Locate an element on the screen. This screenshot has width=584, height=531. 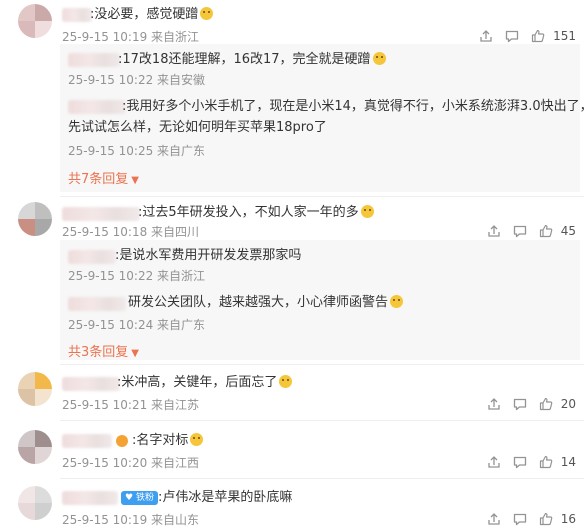
reply-text: :是说水军费用开研发发票那家吗 is located at coordinates (208, 255).